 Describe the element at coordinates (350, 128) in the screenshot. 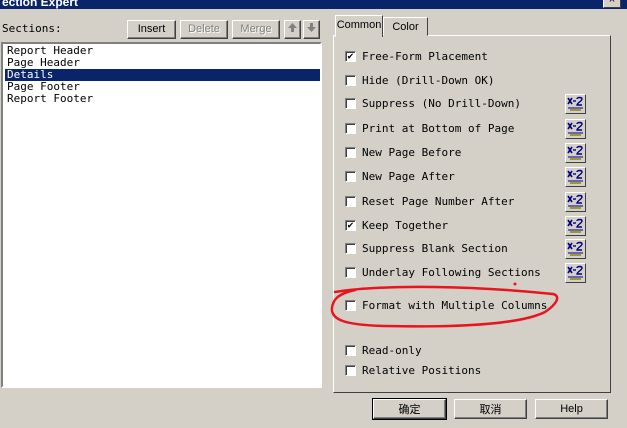

I see `print-at-bottom-checkbox` at that location.